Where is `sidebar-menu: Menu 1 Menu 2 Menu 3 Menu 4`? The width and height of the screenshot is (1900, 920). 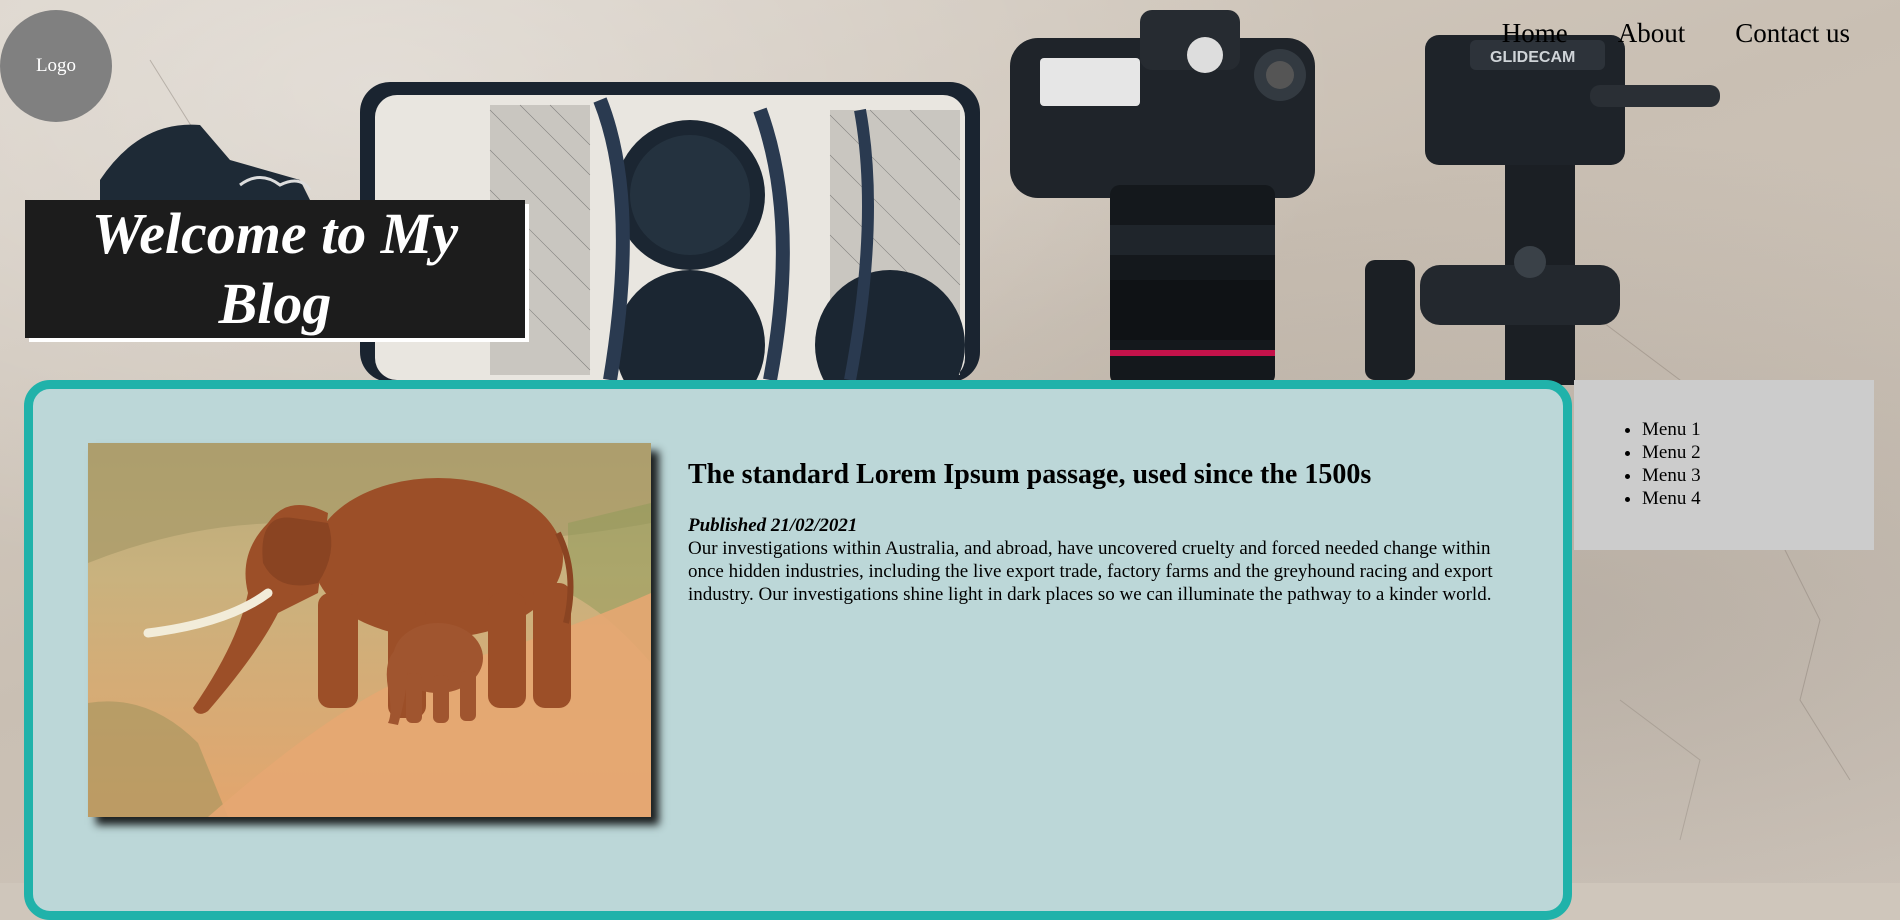 sidebar-menu: Menu 1 Menu 2 Menu 3 Menu 4 is located at coordinates (1724, 465).